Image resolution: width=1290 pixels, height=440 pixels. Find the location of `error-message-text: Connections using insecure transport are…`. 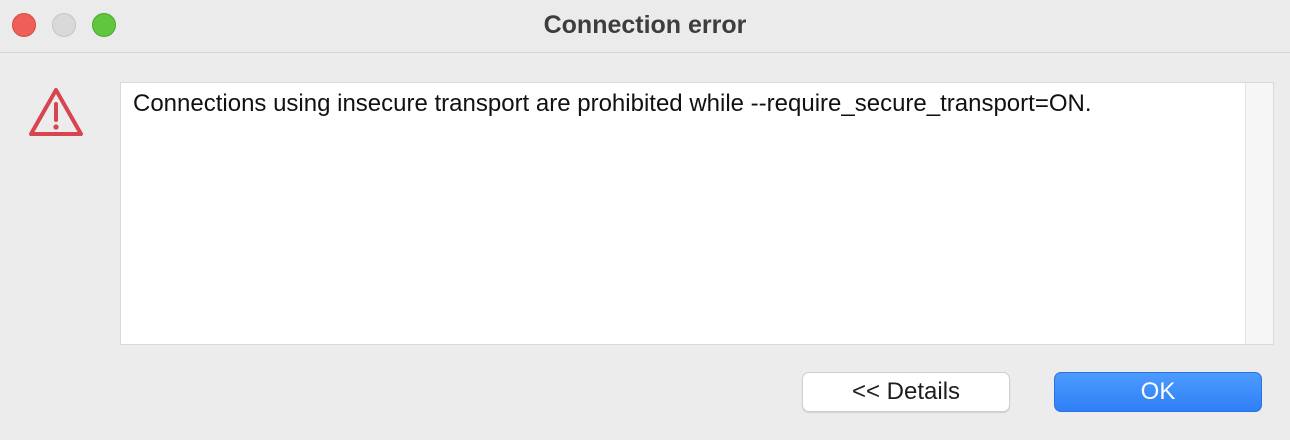

error-message-text: Connections using insecure transport are… is located at coordinates (612, 103).